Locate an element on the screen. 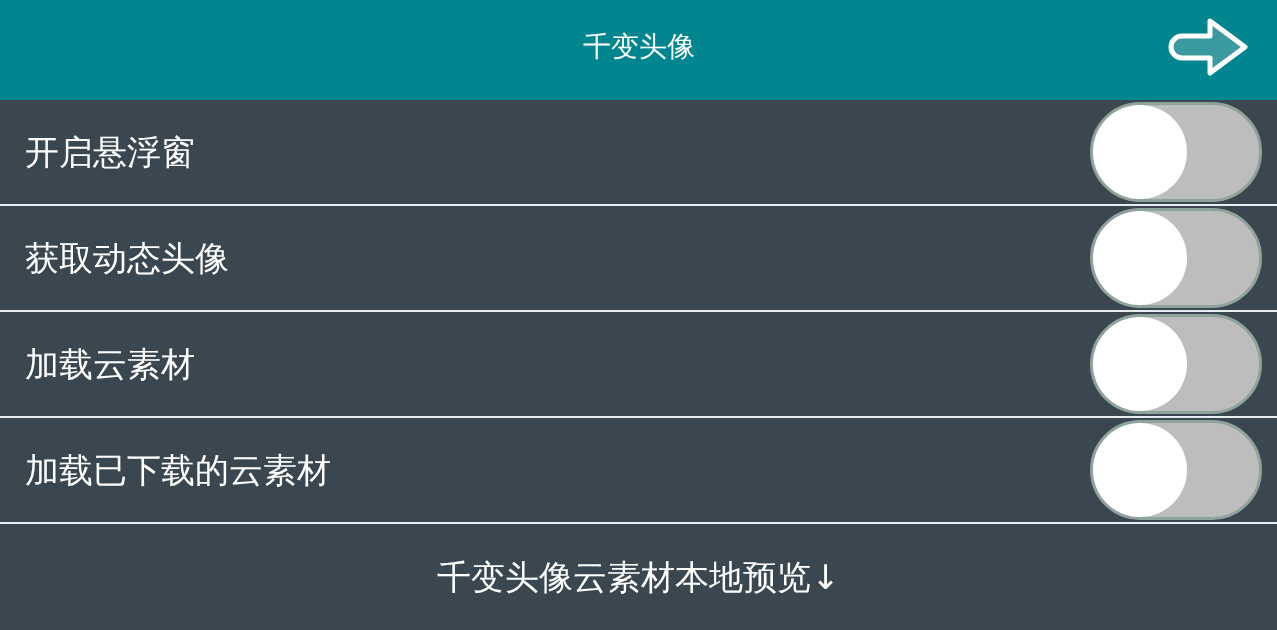 This screenshot has height=630, width=1277. preview-link: 千变头像云素材本地预览↓ is located at coordinates (638, 577).